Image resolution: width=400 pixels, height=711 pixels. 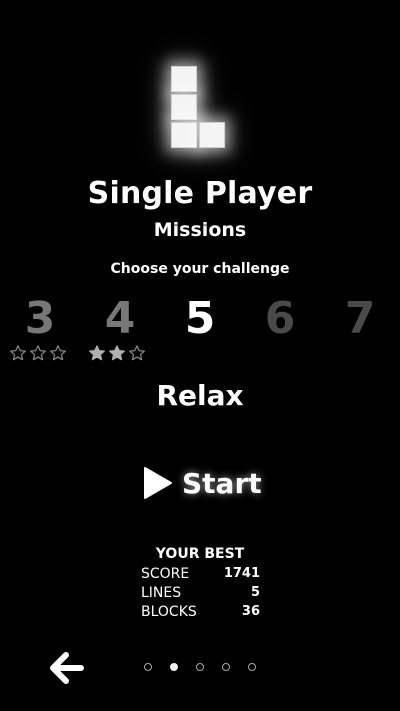 I want to click on level-4-stars, so click(x=120, y=354).